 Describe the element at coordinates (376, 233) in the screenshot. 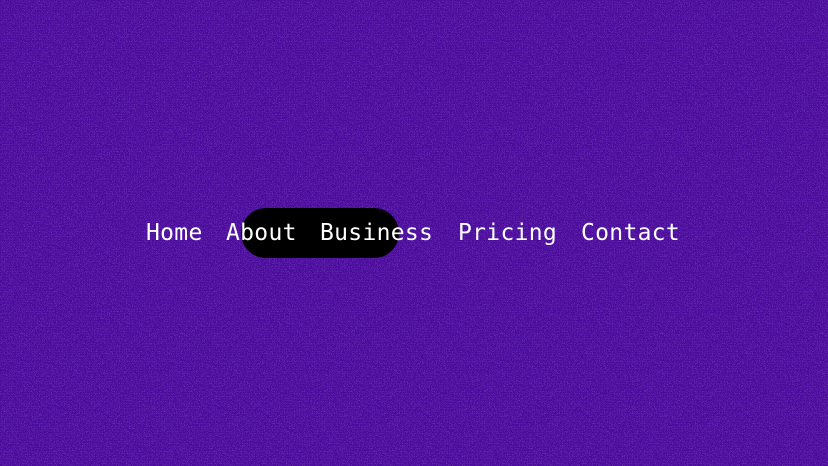

I see `nav-item-business: Business` at that location.